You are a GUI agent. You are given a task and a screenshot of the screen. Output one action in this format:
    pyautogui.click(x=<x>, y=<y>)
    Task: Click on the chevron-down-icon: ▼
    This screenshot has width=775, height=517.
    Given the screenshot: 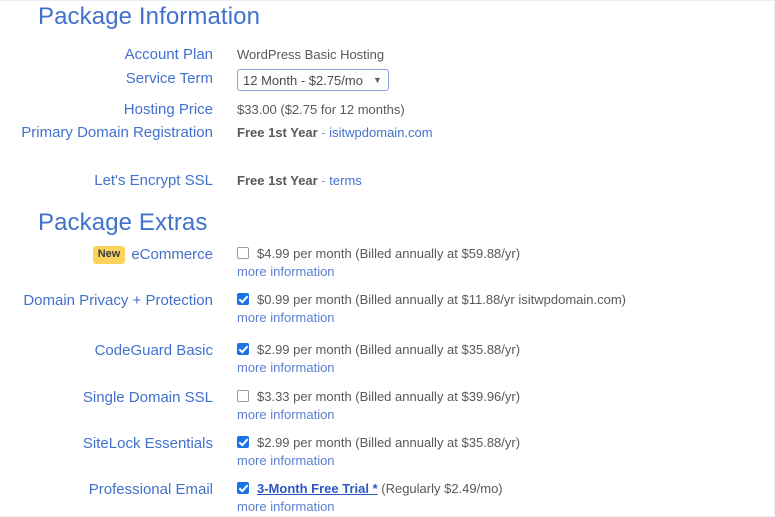 What is the action you would take?
    pyautogui.click(x=377, y=79)
    